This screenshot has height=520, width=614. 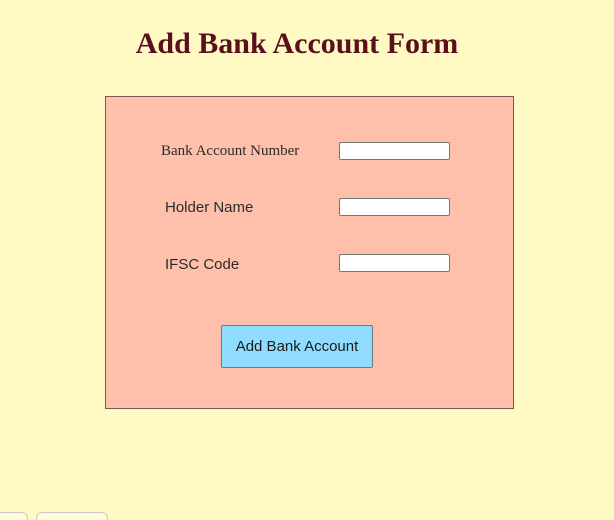 What do you see at coordinates (230, 151) in the screenshot?
I see `account-number-label: Bank Account Number` at bounding box center [230, 151].